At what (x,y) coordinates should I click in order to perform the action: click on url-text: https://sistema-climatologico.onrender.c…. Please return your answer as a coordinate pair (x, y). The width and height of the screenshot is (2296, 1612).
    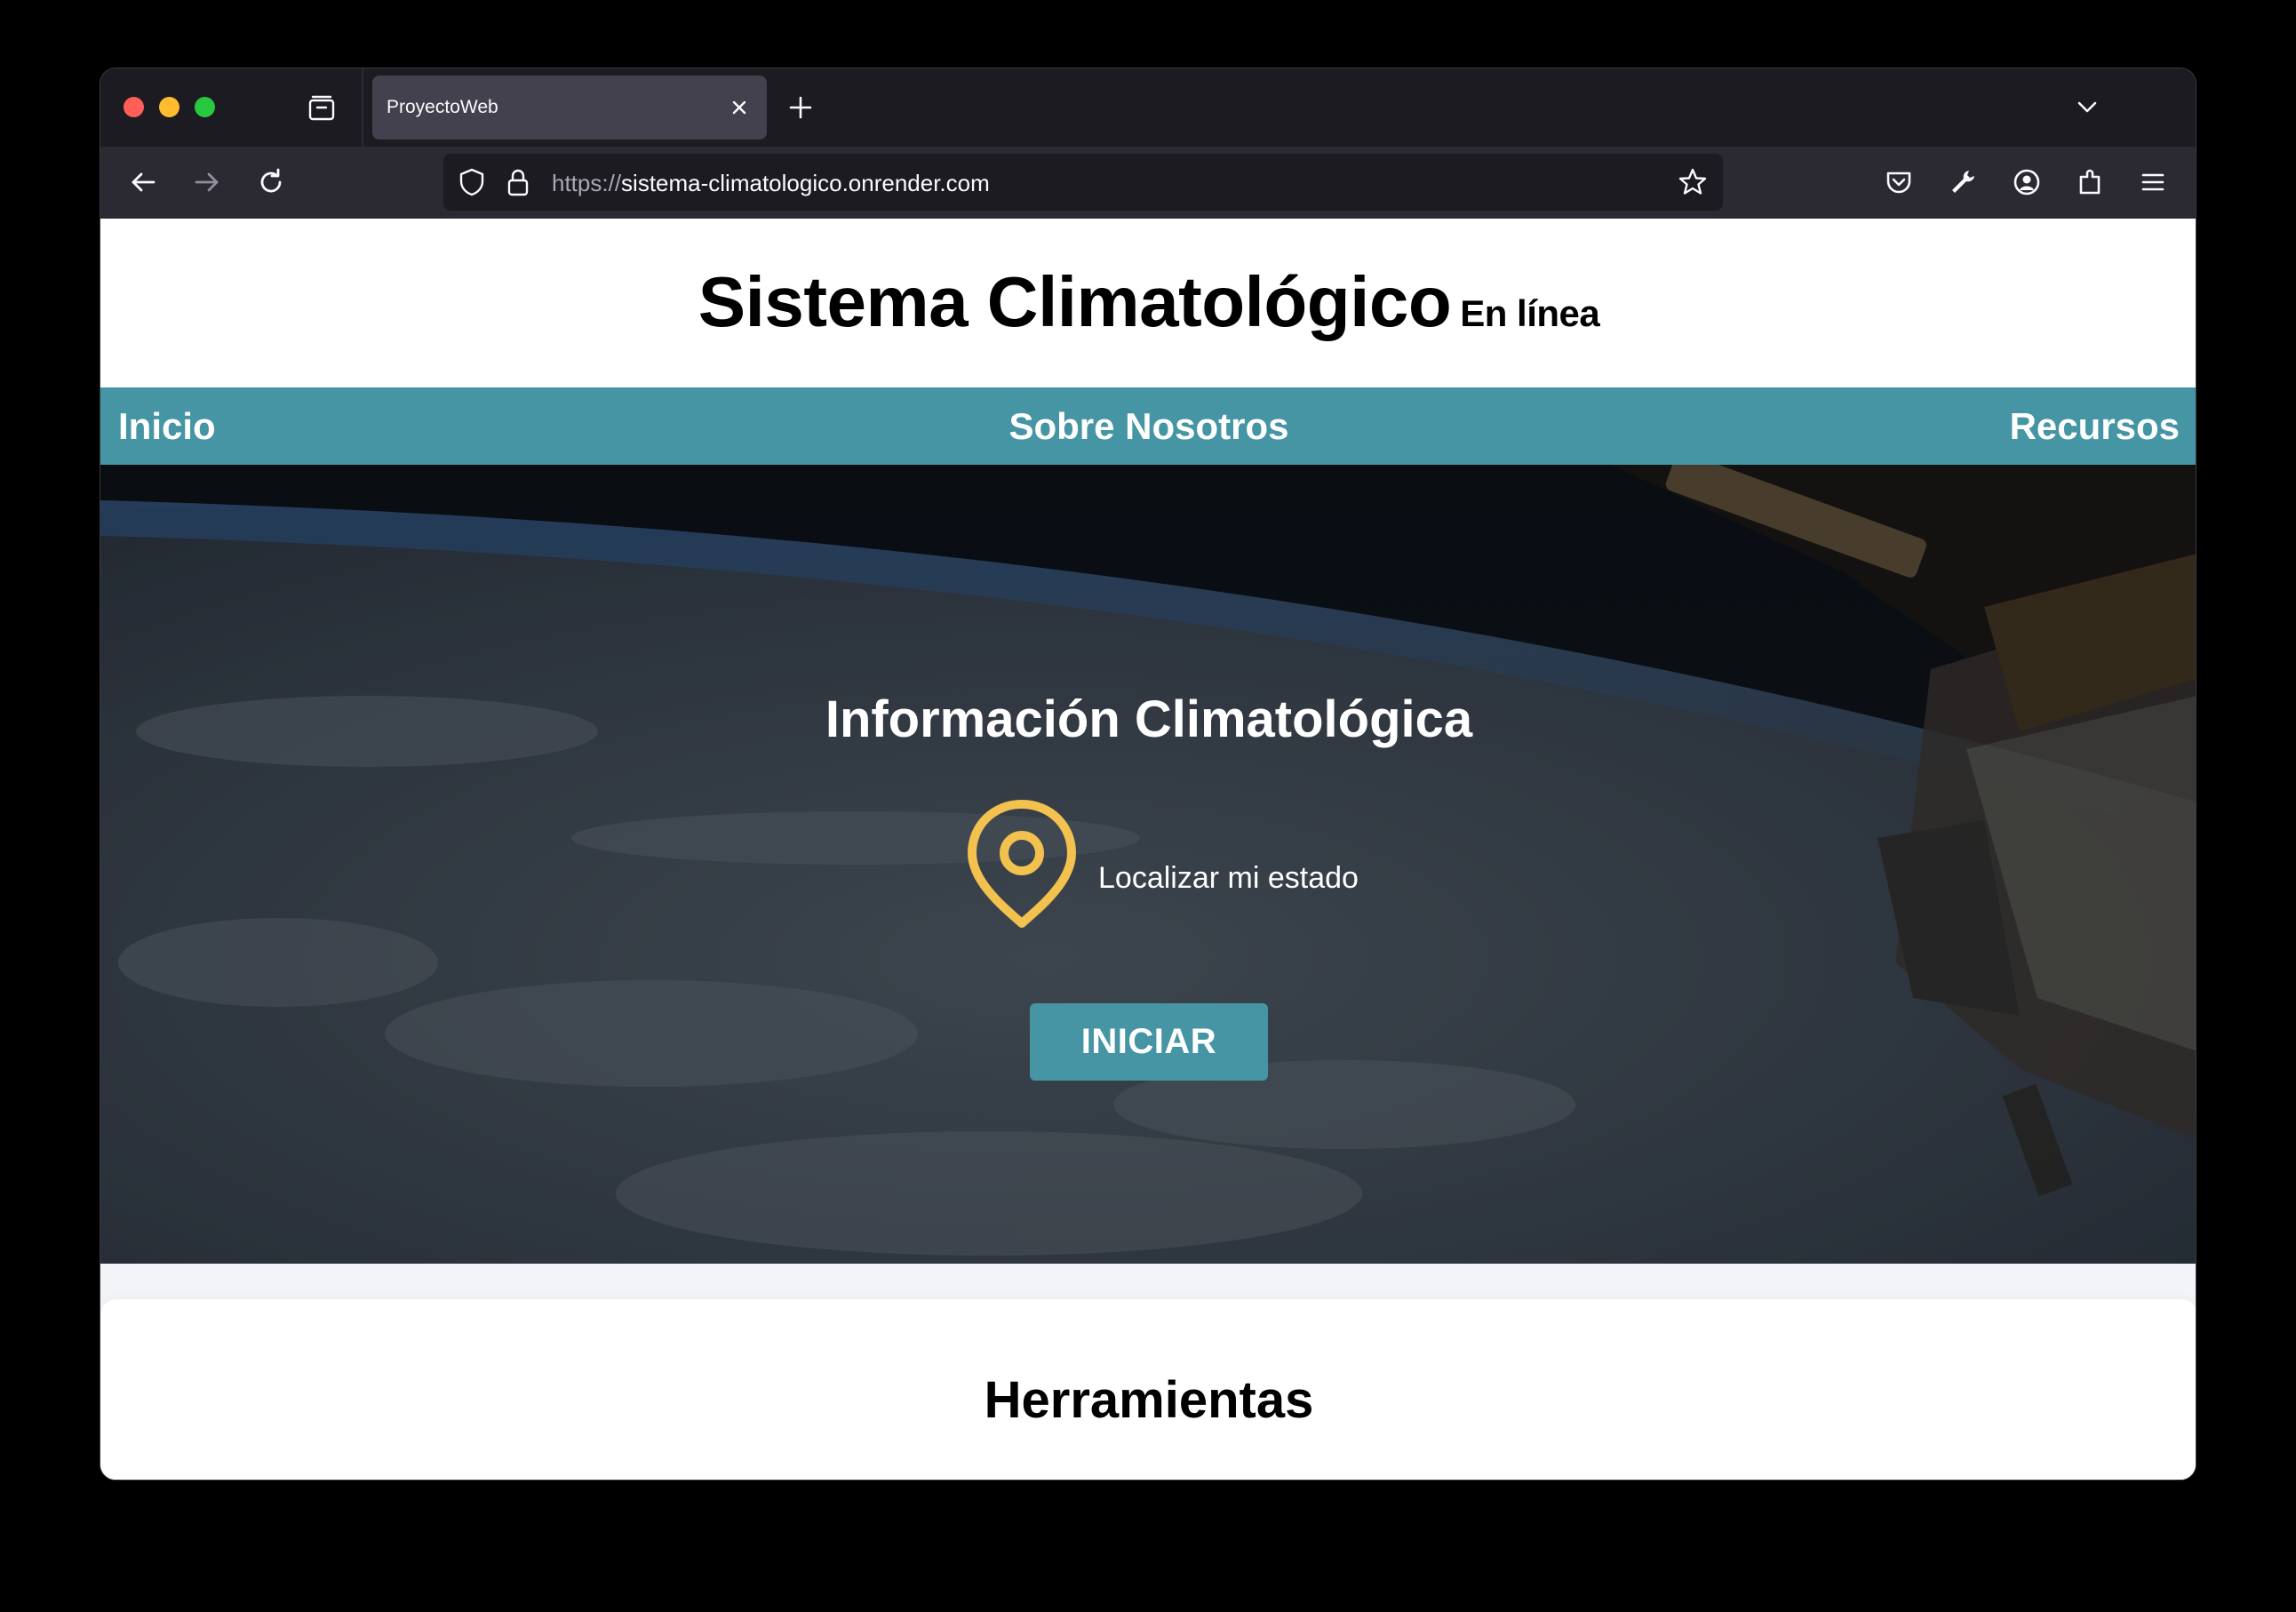
    Looking at the image, I should click on (771, 183).